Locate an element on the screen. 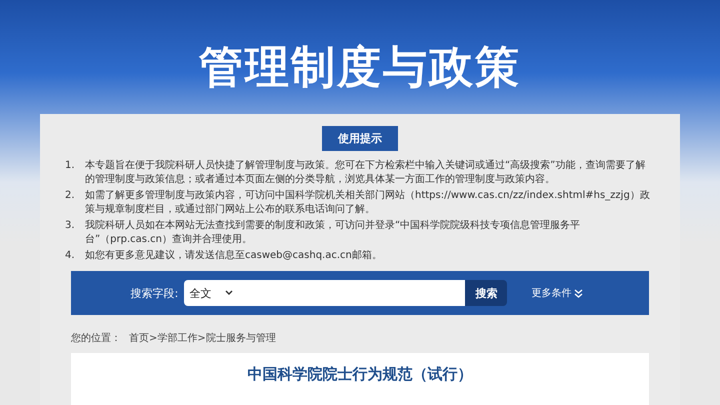  tip-text: 我院科研人员如在本网站无法查找到需要的制度和政策，可访问并登录“中国科学院院级科技专项信息管理服务平台”（prp.cas.cn）查询并合理使用。 is located at coordinates (333, 233).